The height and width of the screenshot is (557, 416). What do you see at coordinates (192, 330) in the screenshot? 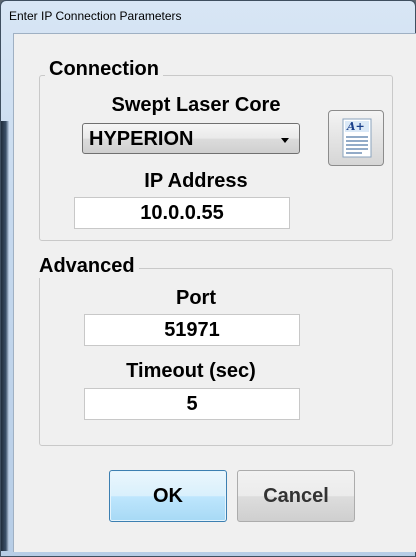
I see `port-input: 51971` at bounding box center [192, 330].